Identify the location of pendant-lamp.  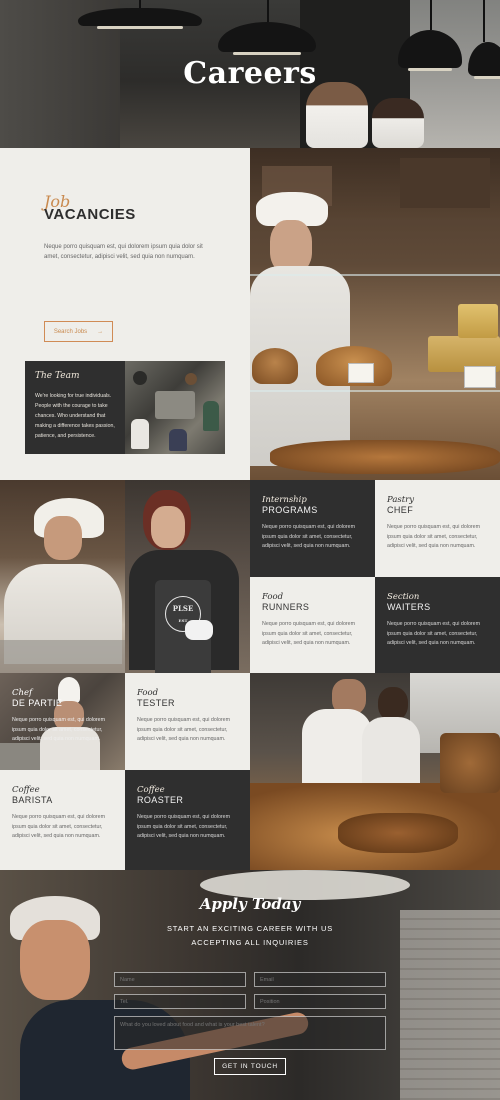
(140, 18).